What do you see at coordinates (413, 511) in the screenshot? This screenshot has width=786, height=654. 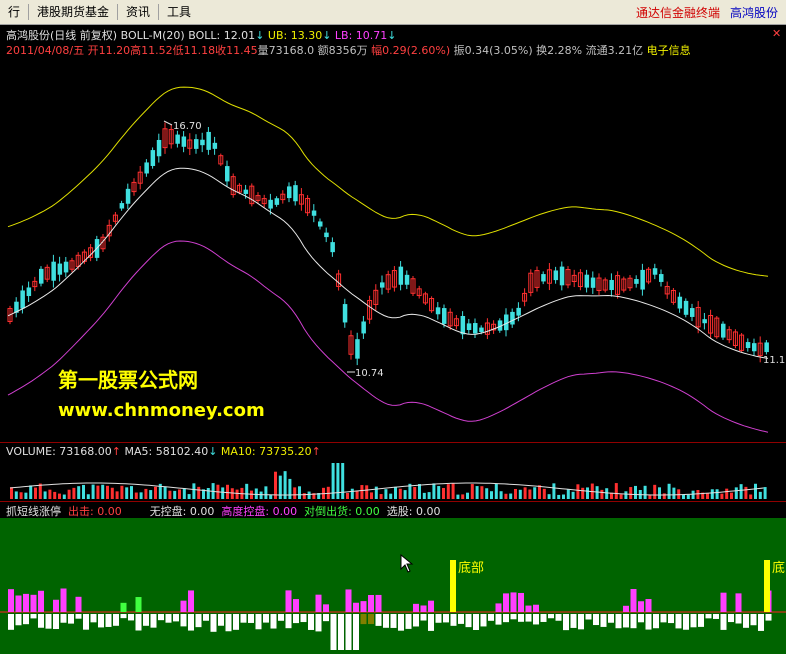 I see `indicator-pick: 选股: 0.00` at bounding box center [413, 511].